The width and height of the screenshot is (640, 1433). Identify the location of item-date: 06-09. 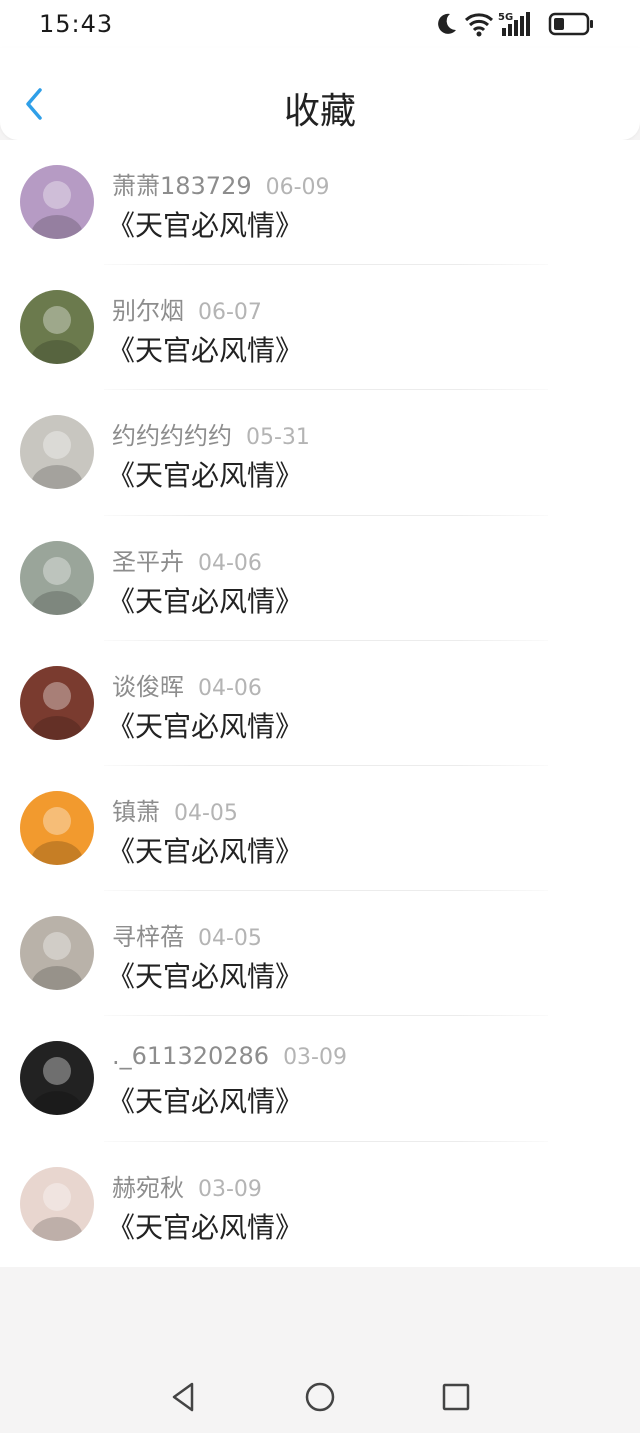
(297, 187).